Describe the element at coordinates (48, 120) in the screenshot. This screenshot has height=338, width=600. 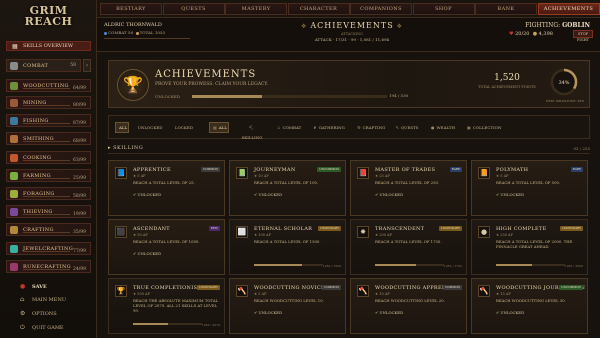
I see `sidebar-item-fishing: FISHING 87/99` at that location.